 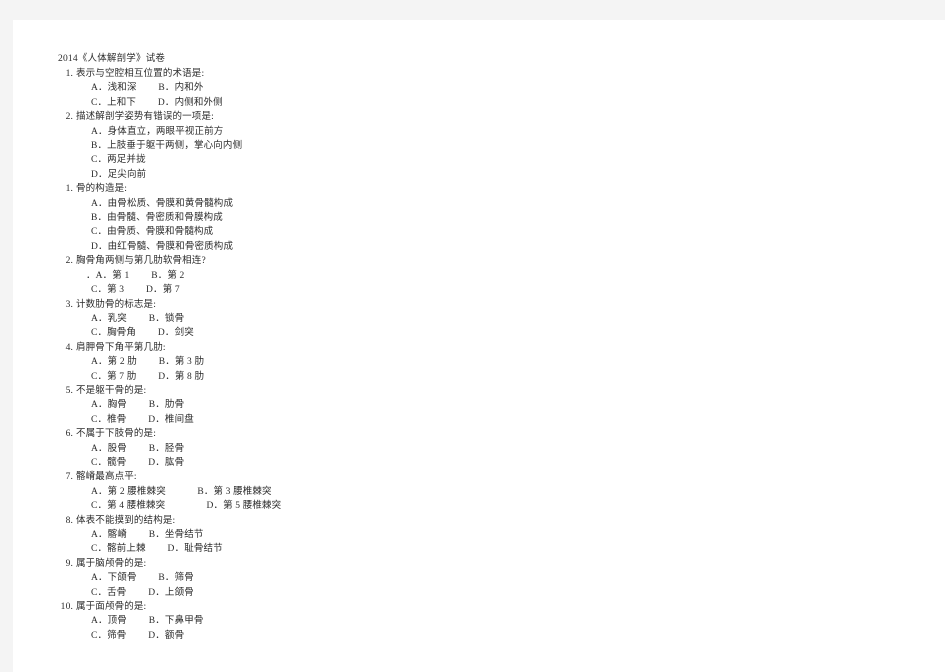 What do you see at coordinates (111, 607) in the screenshot?
I see `question-text: 属于面颅骨的是:` at bounding box center [111, 607].